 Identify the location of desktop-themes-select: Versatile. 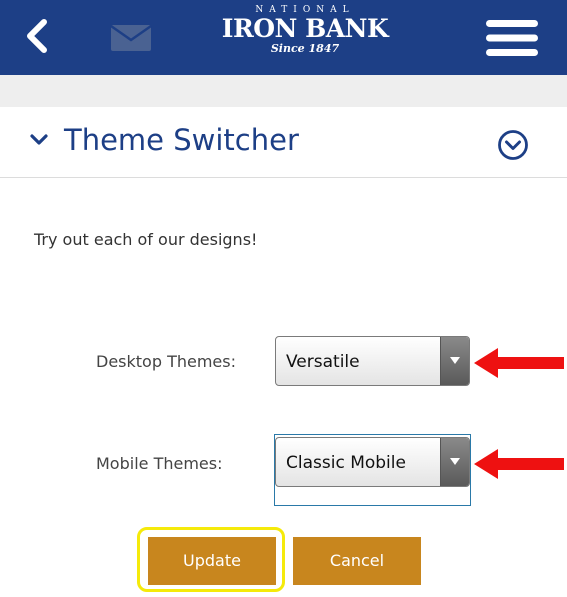
(372, 361).